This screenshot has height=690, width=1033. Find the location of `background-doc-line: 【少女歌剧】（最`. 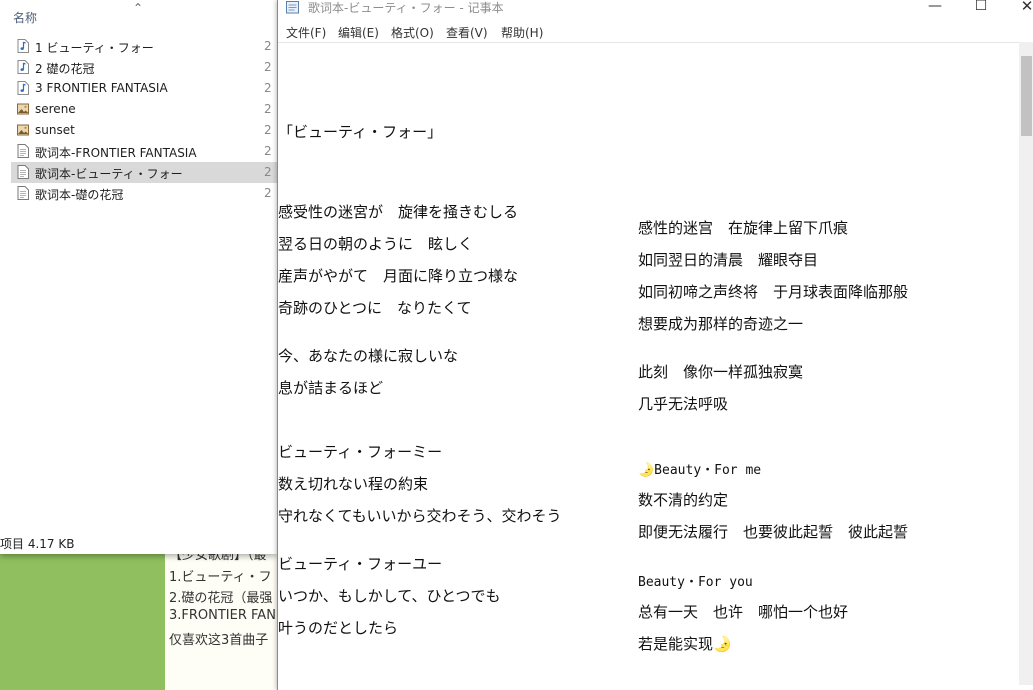

background-doc-line: 【少女歌剧】（最 is located at coordinates (218, 558).